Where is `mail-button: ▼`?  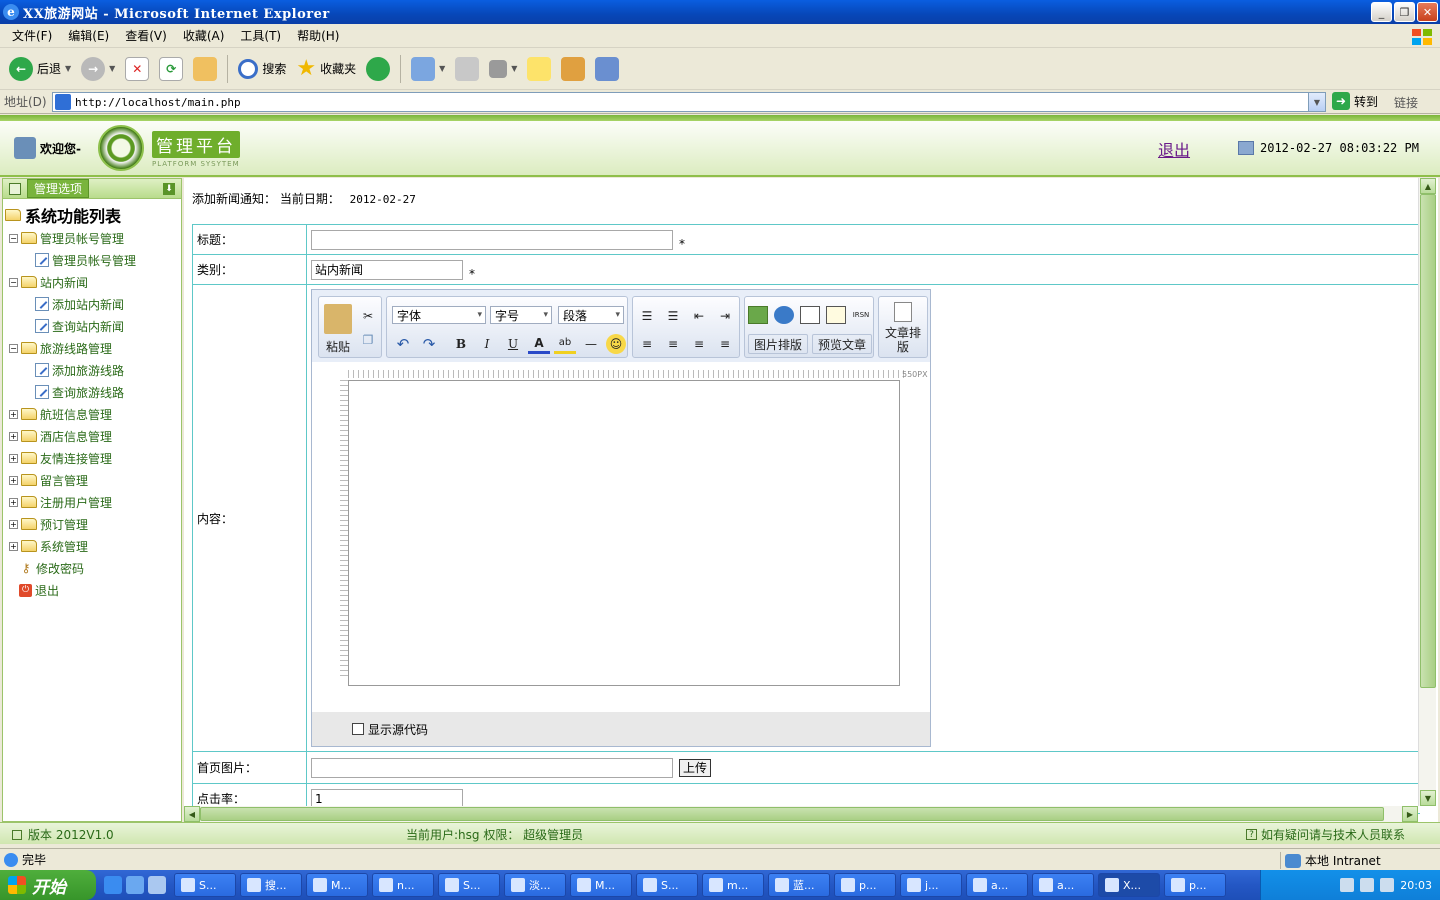
mail-button: ▼ is located at coordinates (428, 69).